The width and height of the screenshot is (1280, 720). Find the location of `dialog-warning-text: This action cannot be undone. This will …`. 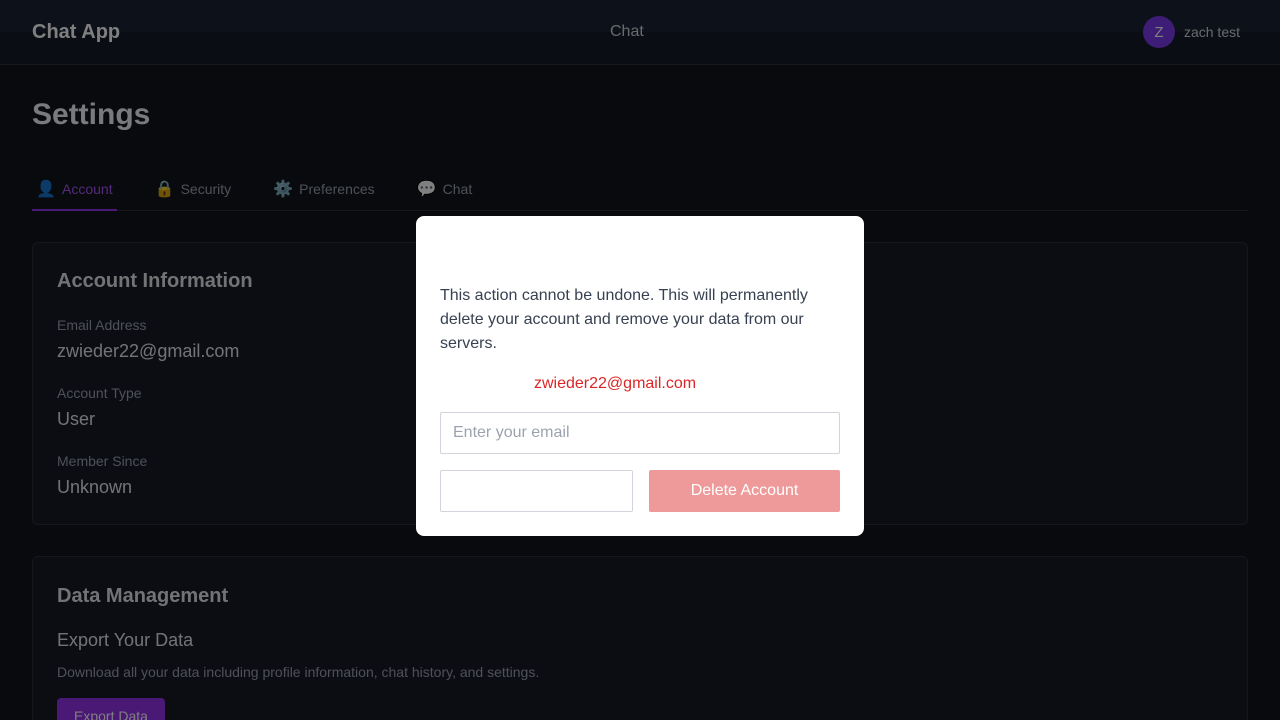

dialog-warning-text: This action cannot be undone. This will … is located at coordinates (624, 319).